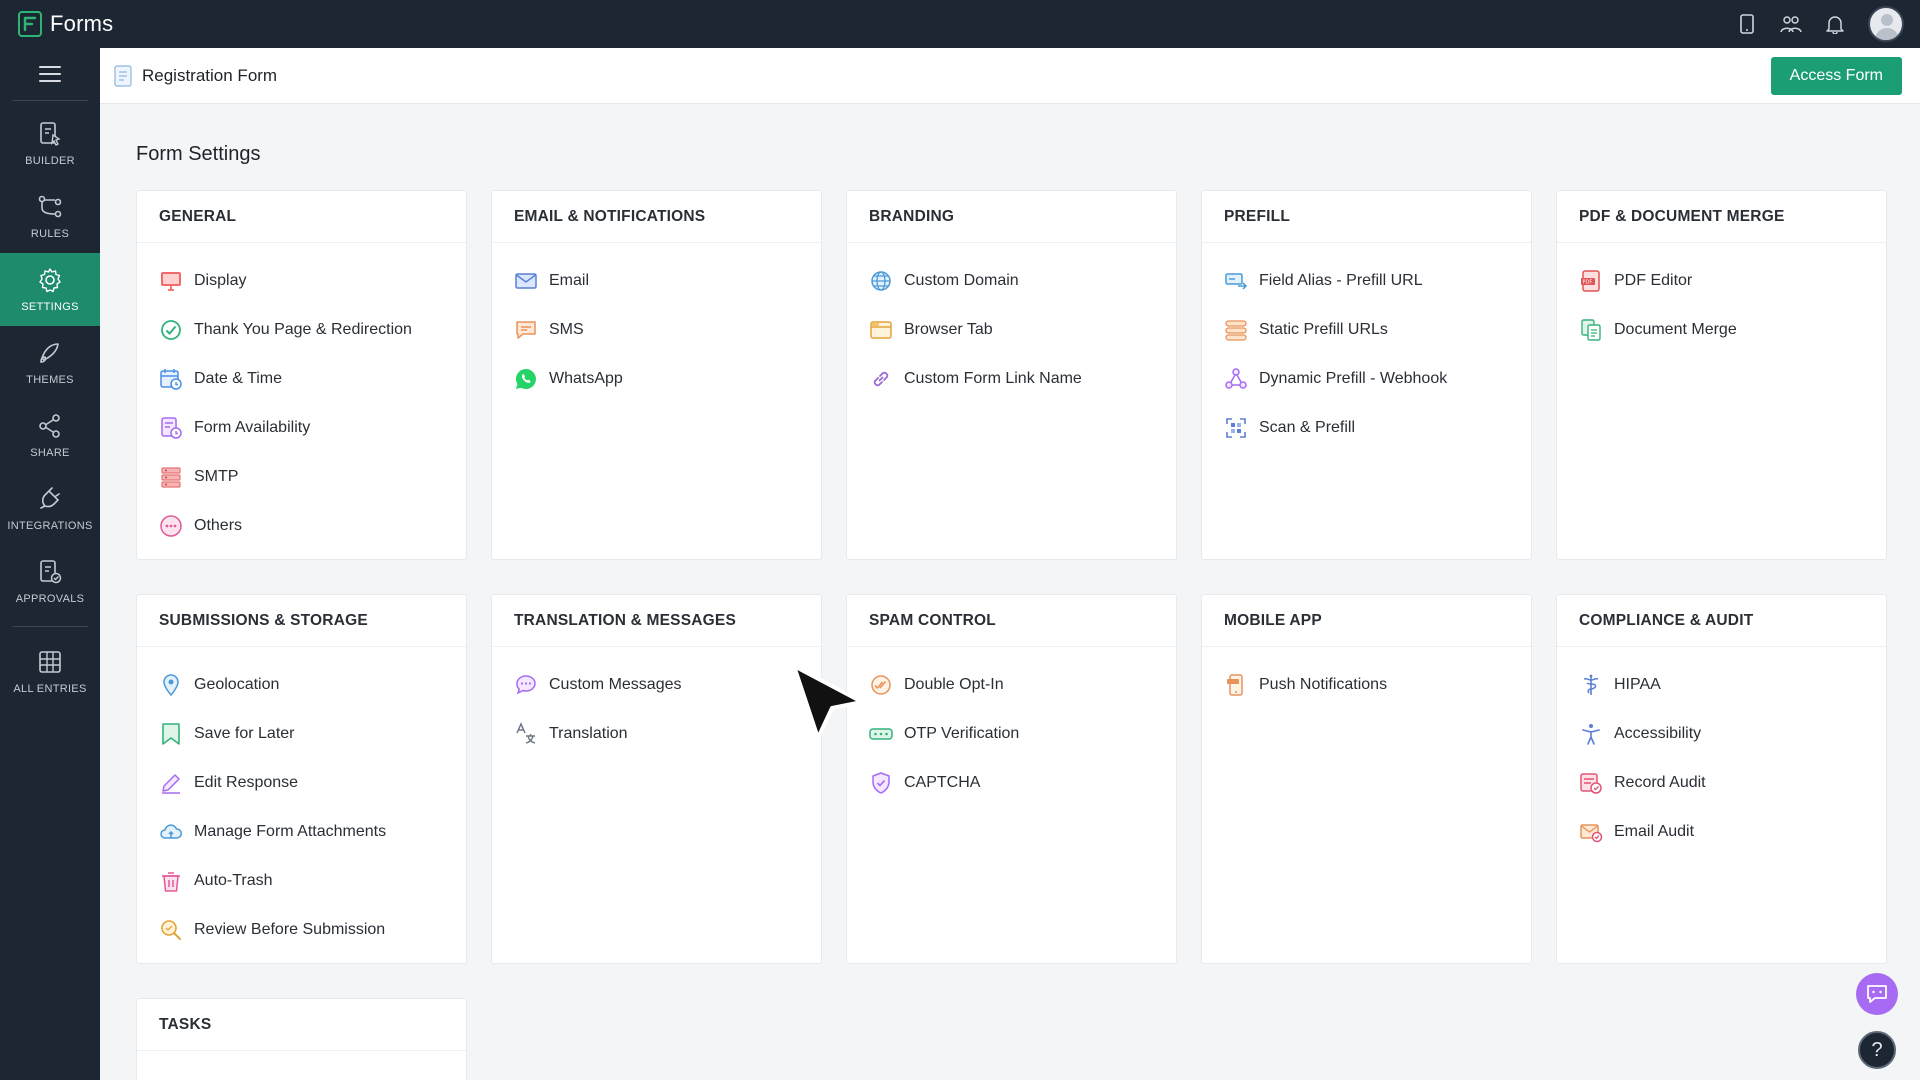  What do you see at coordinates (656, 733) in the screenshot?
I see `settings-item-translation: Translation` at bounding box center [656, 733].